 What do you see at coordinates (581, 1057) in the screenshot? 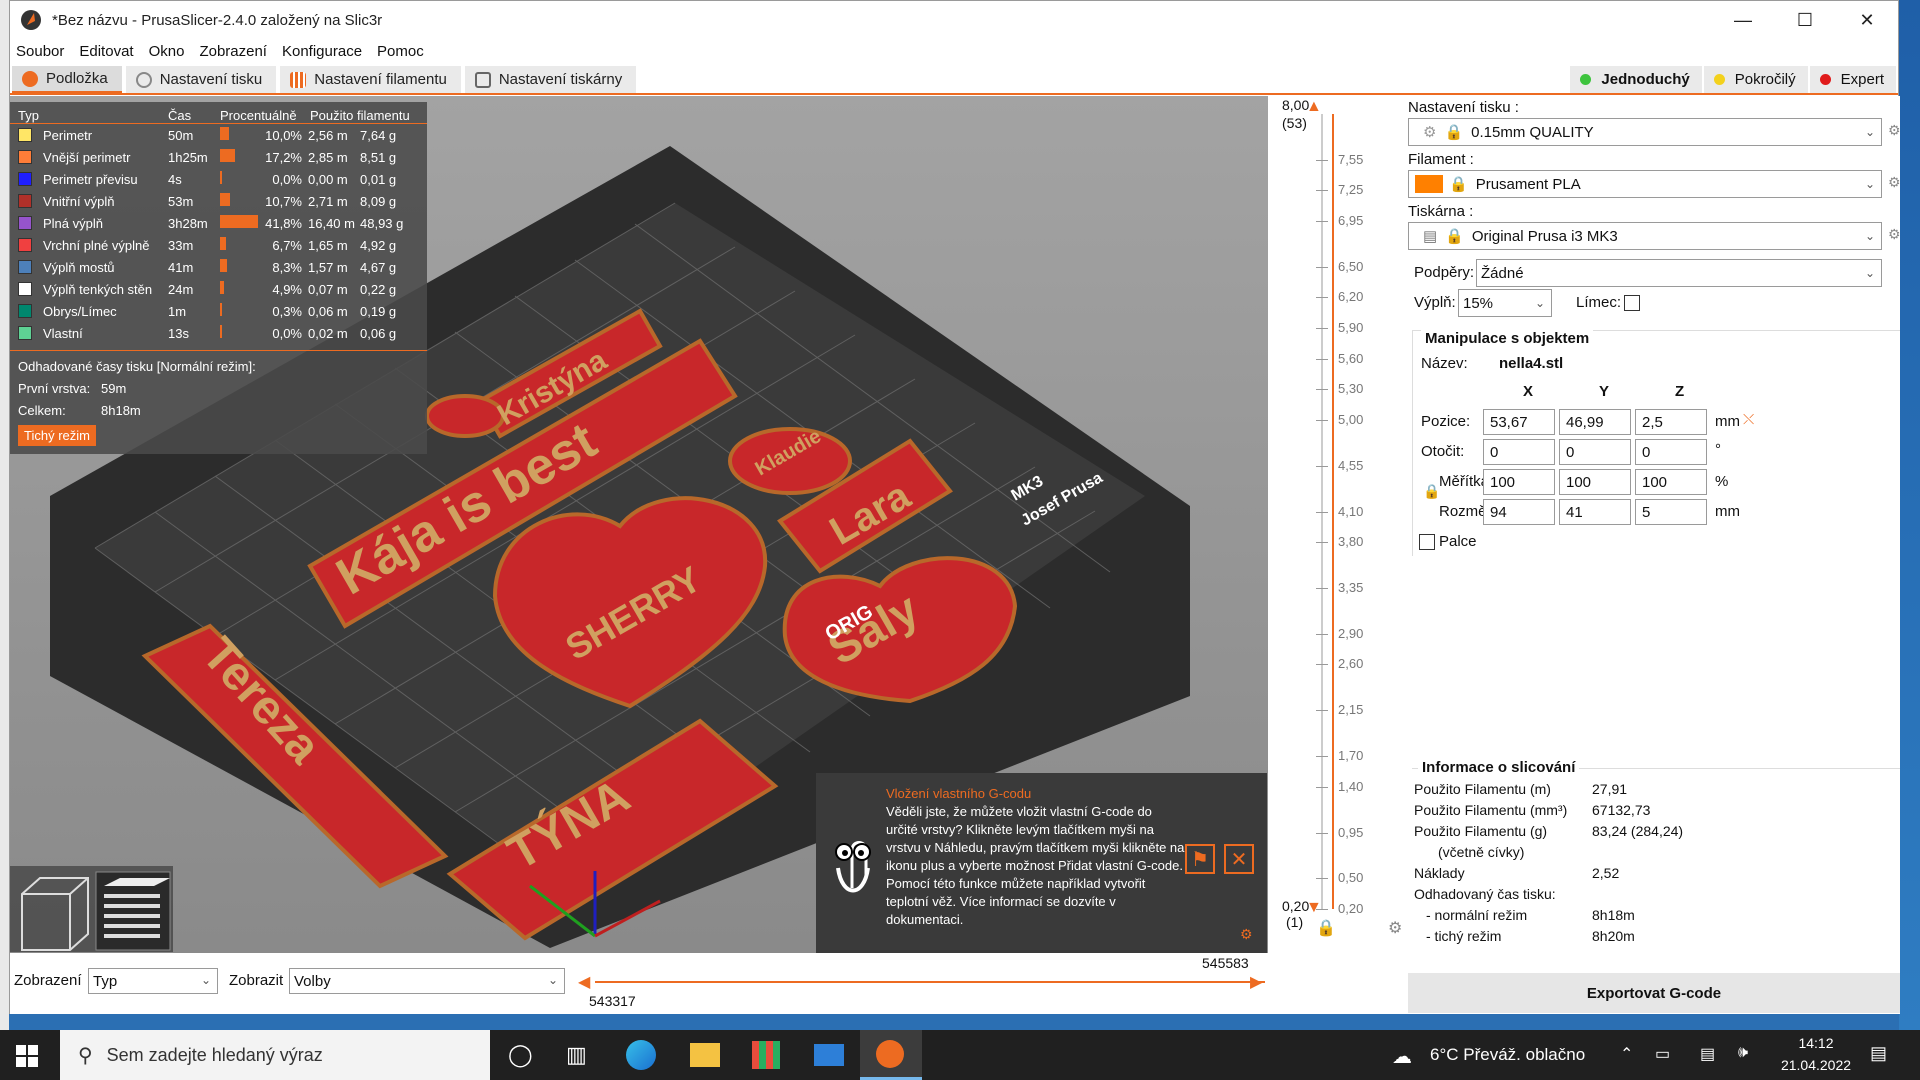
I see `task-view-icon: ▥` at bounding box center [581, 1057].